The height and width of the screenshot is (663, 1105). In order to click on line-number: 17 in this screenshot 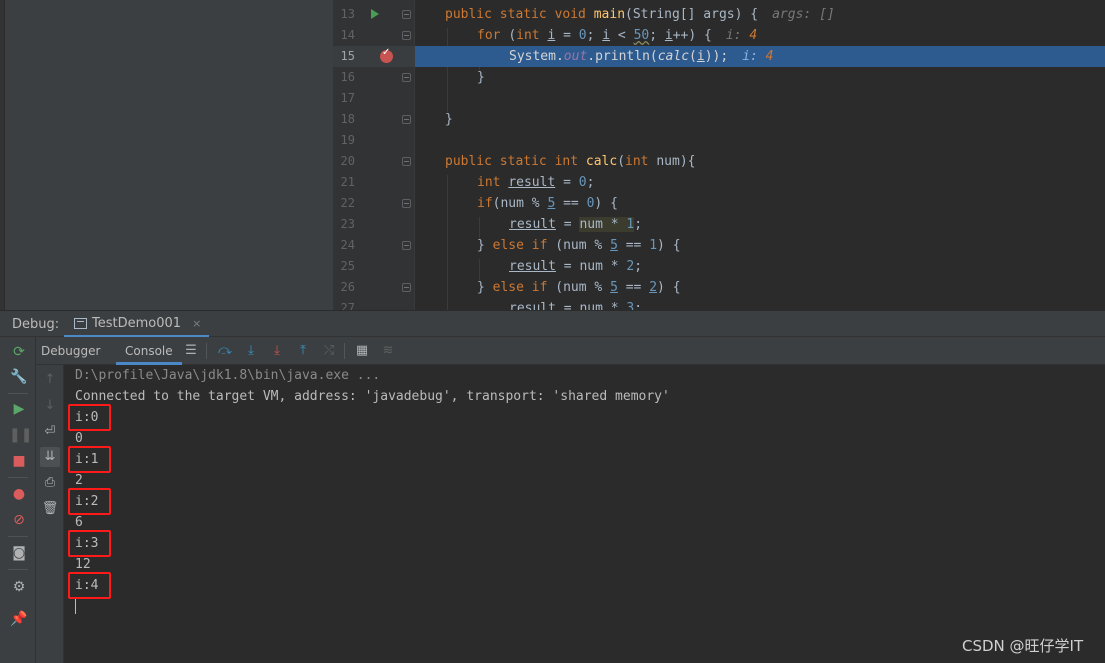, I will do `click(347, 98)`.